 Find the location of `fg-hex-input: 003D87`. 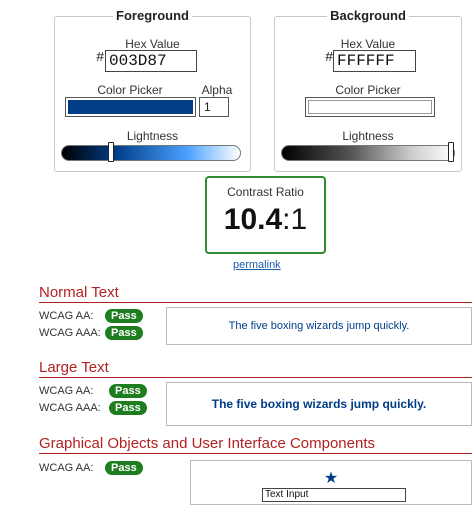

fg-hex-input: 003D87 is located at coordinates (151, 61).